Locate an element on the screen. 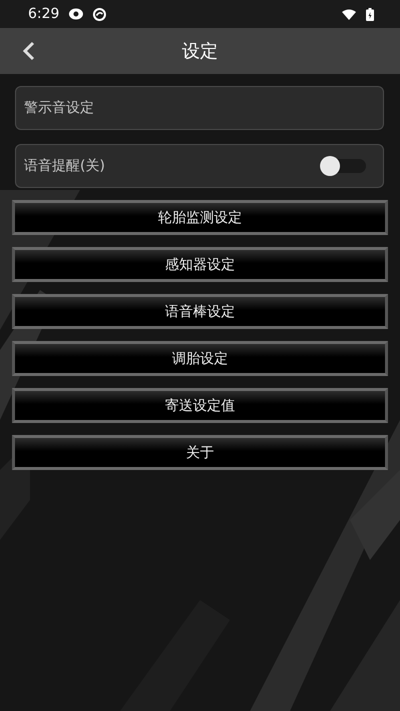  menu-button: 感知器设定 is located at coordinates (200, 264).